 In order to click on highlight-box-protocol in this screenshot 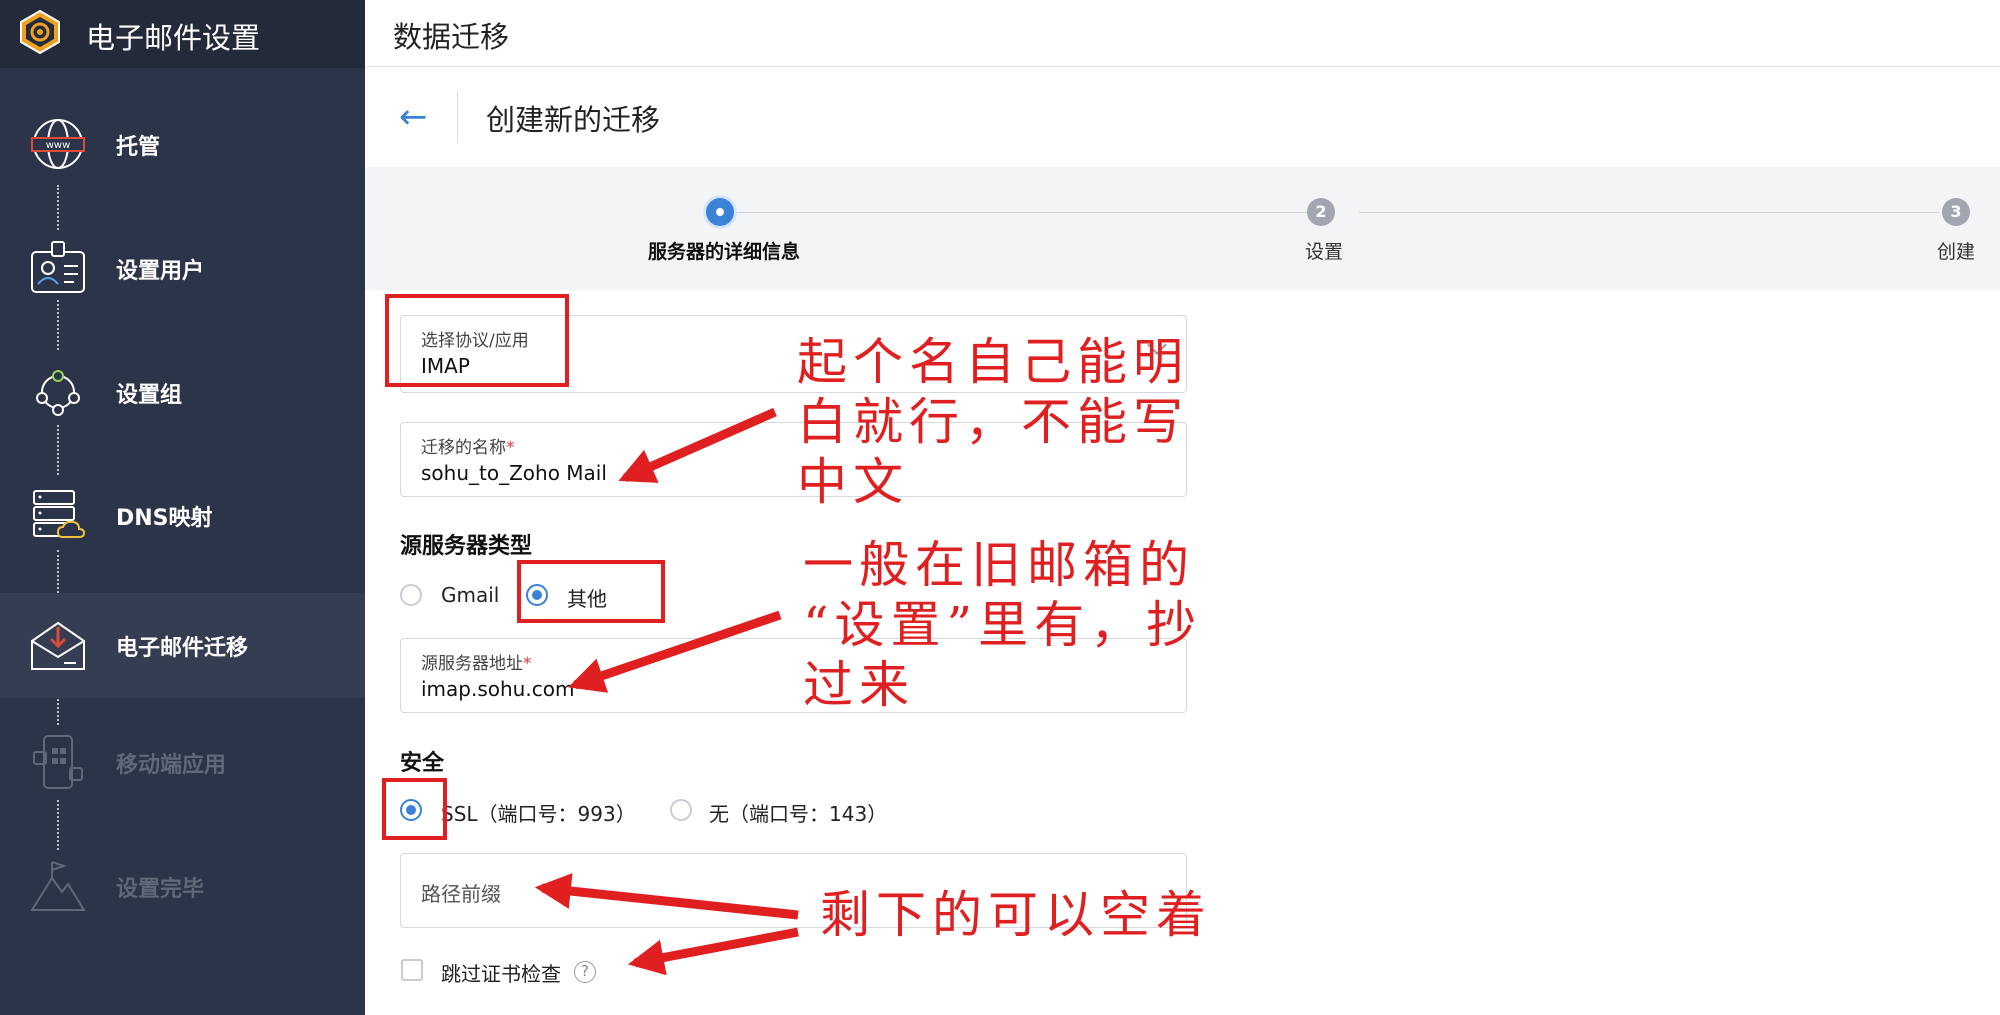, I will do `click(477, 340)`.